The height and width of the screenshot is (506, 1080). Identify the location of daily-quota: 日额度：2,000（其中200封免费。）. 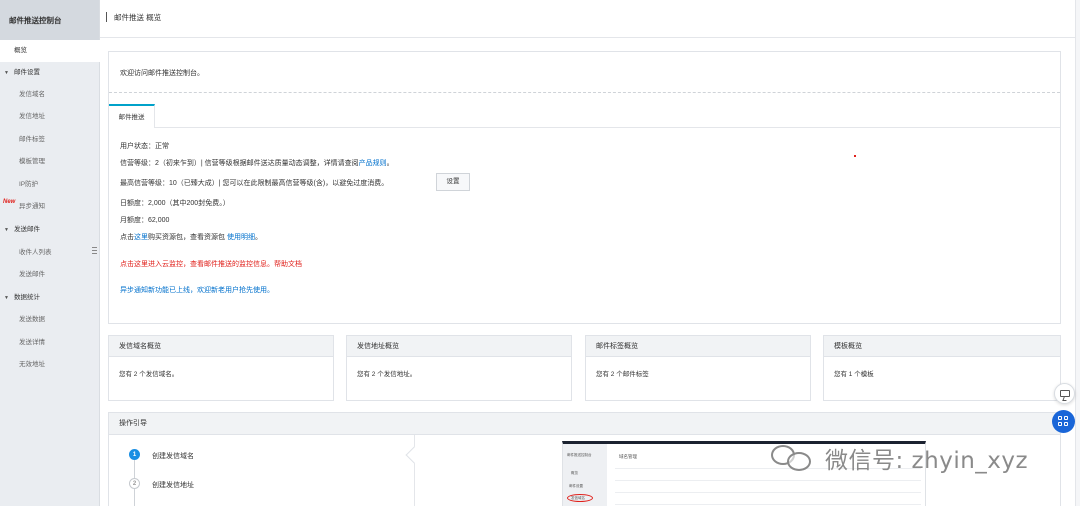
(175, 203).